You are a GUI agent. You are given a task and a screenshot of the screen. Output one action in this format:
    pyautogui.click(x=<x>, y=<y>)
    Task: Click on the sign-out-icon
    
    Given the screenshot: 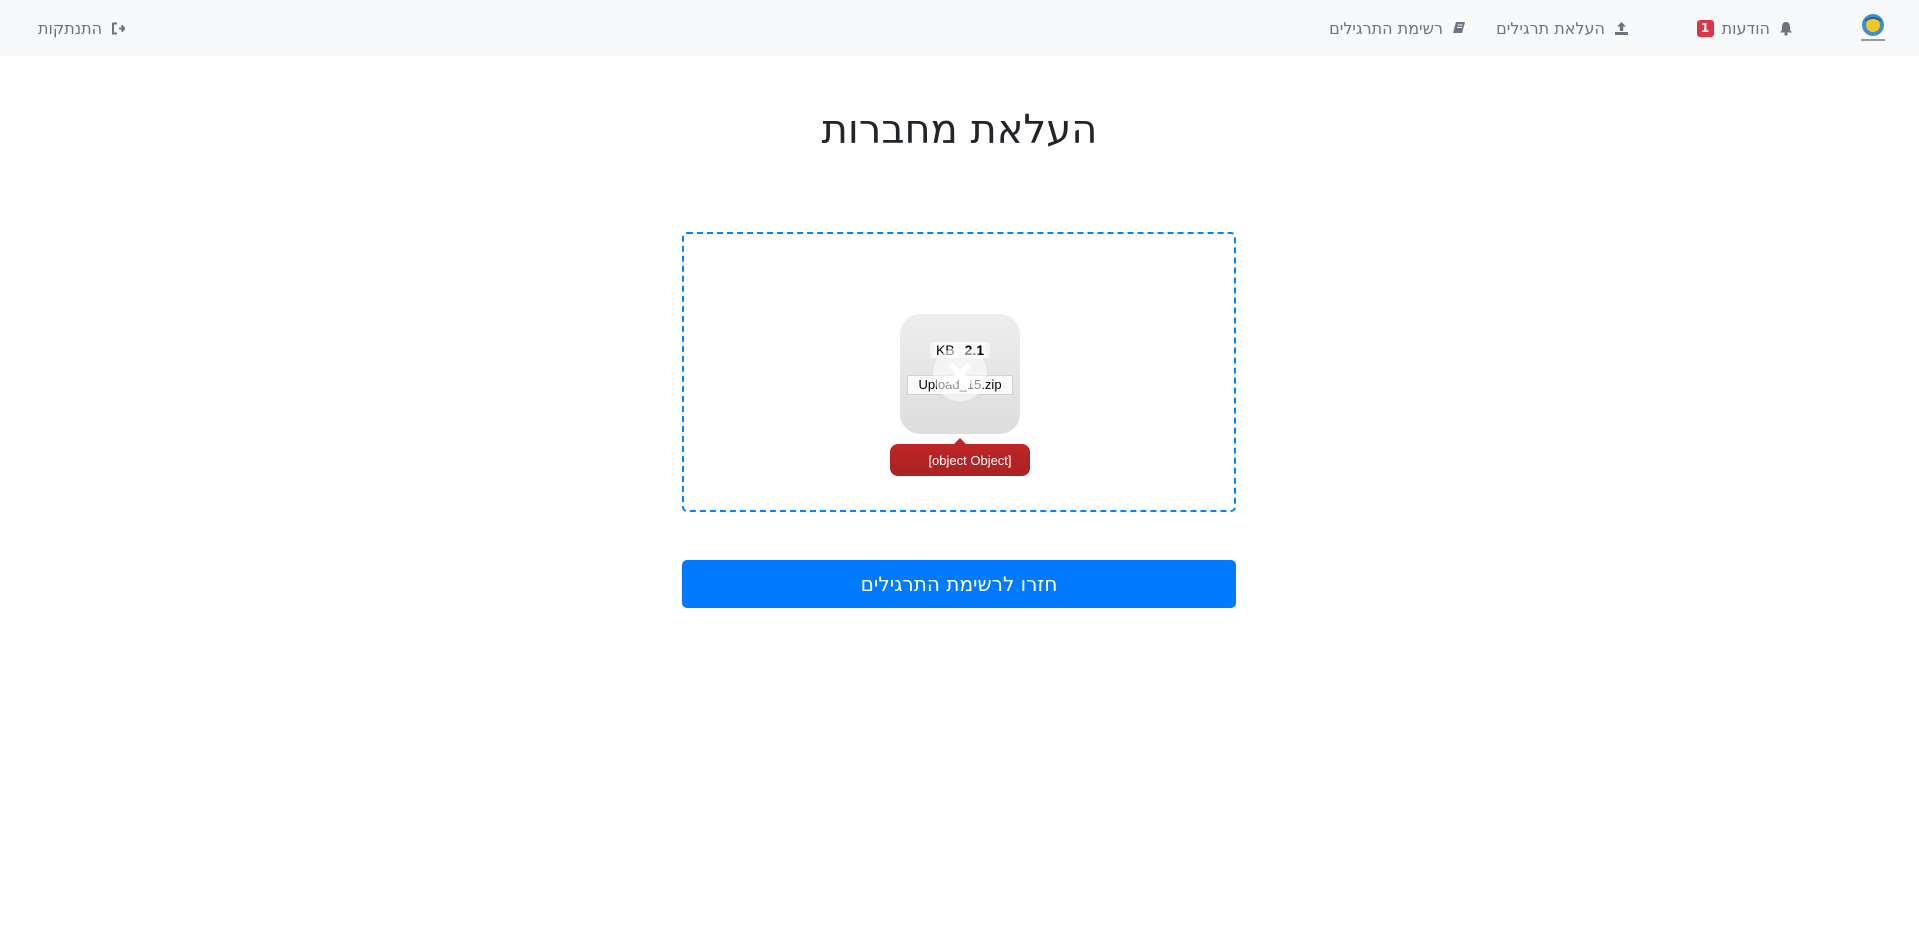 What is the action you would take?
    pyautogui.click(x=118, y=28)
    